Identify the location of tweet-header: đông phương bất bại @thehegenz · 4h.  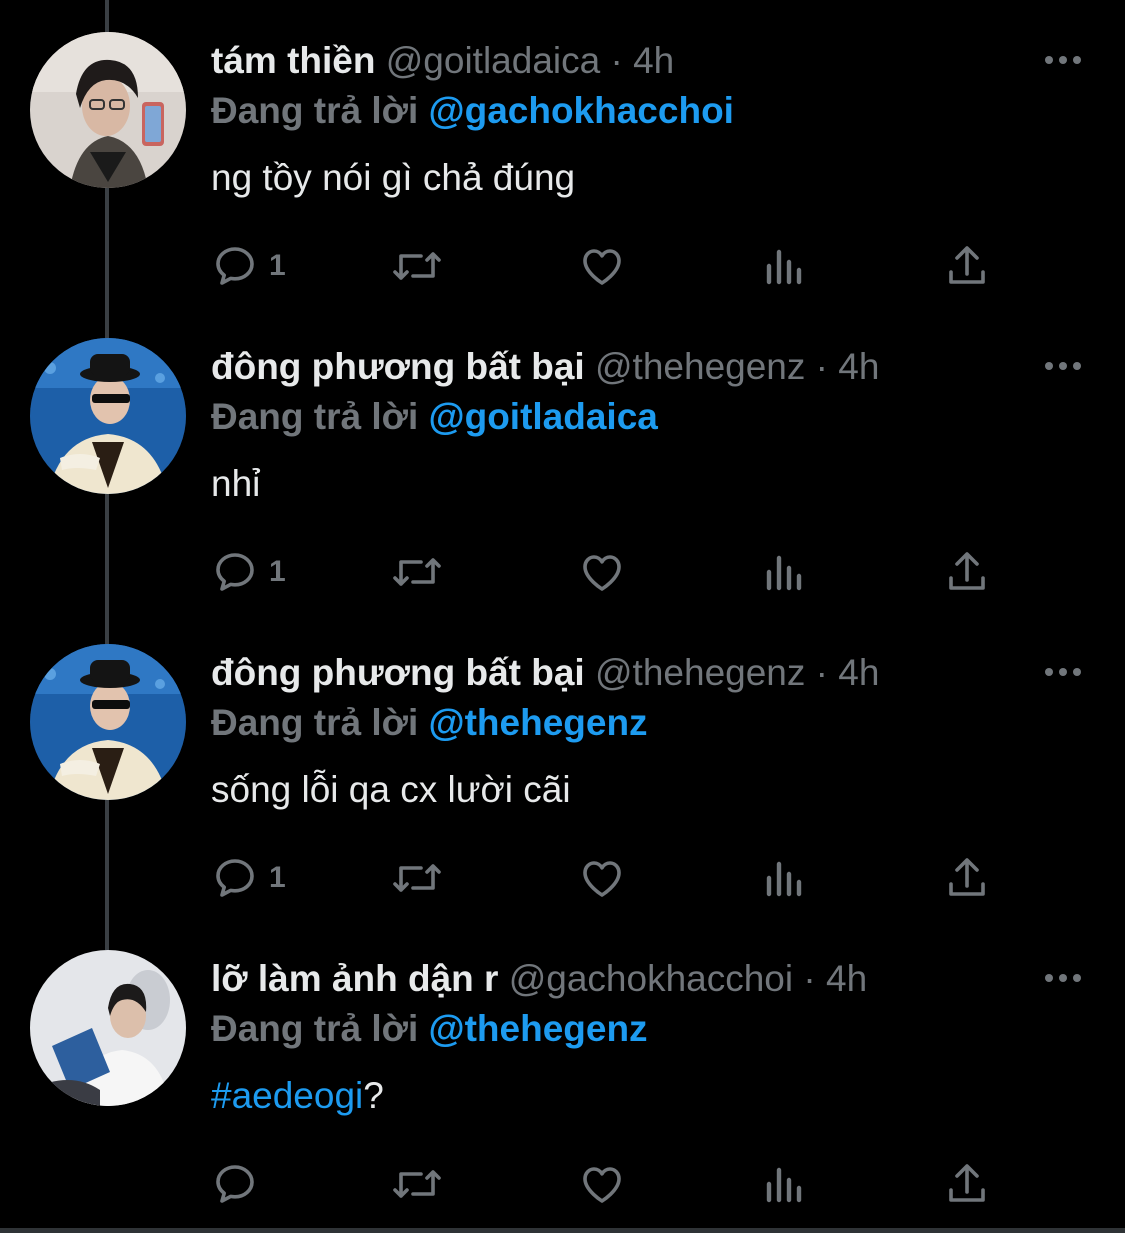
(545, 673).